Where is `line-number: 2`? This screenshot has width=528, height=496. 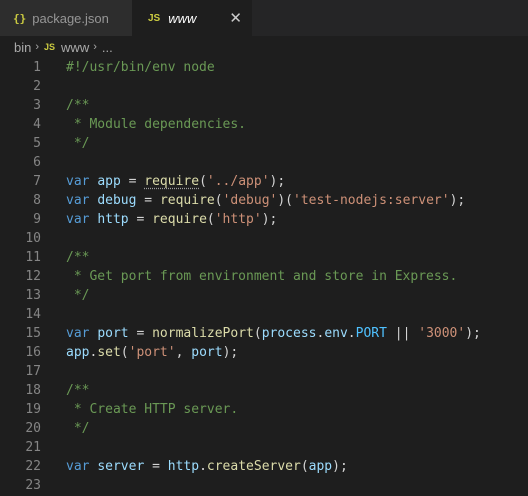
line-number: 2 is located at coordinates (37, 86).